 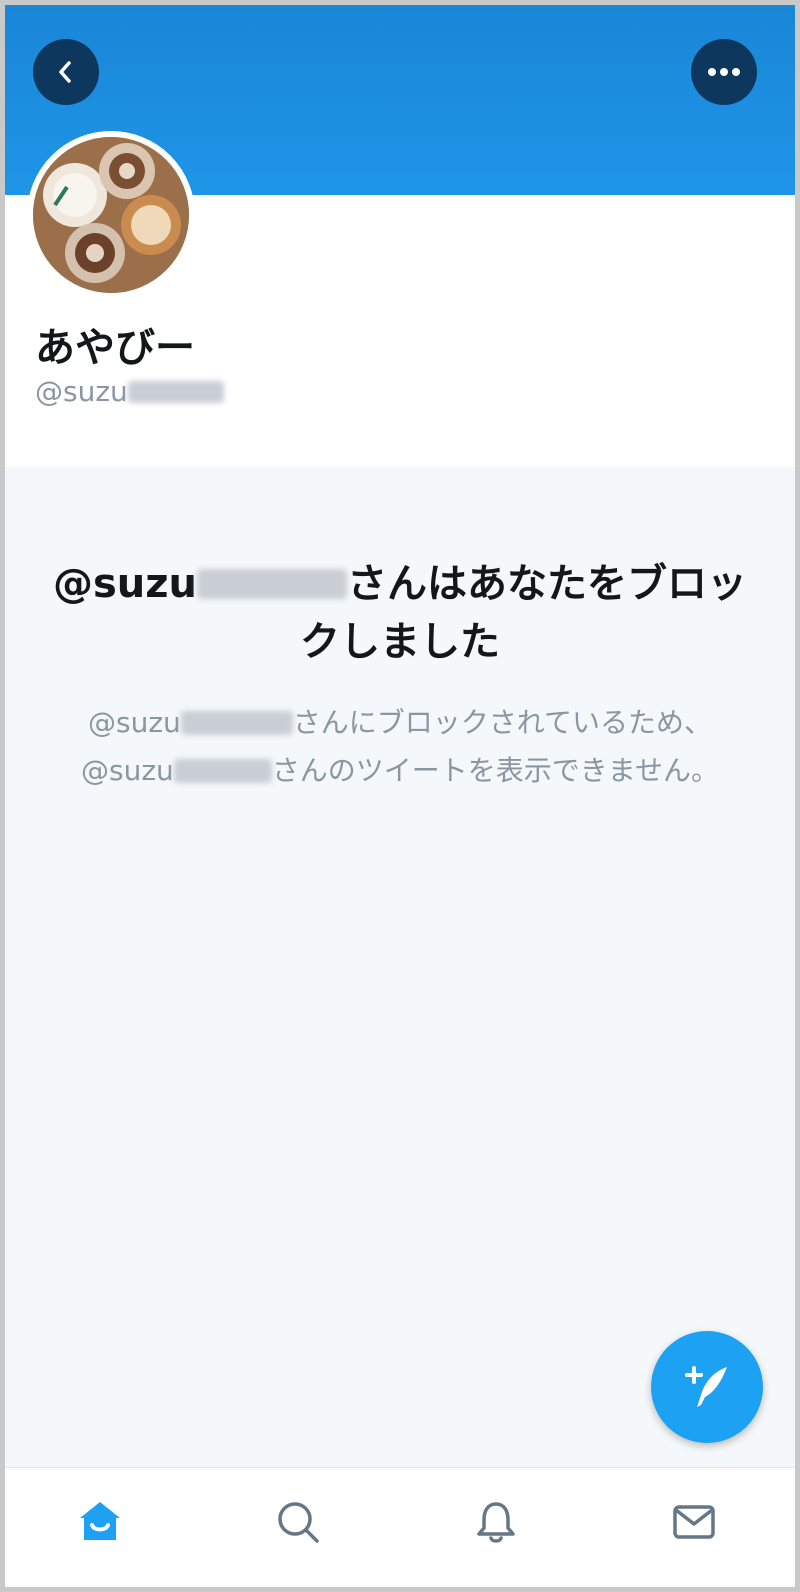 I want to click on bottom-tab-bar, so click(x=400, y=1527).